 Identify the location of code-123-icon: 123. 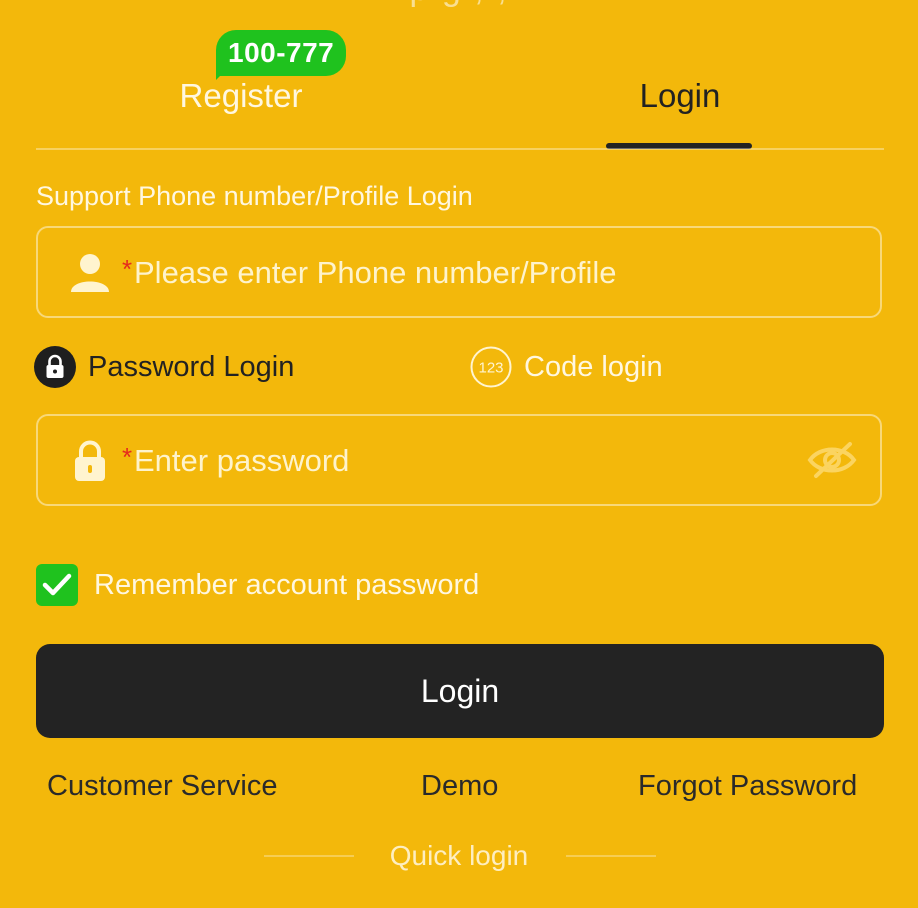
(491, 367).